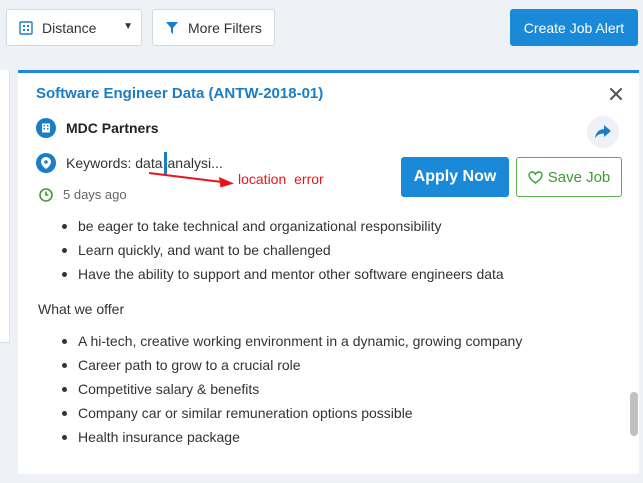 The width and height of the screenshot is (643, 483). Describe the element at coordinates (165, 163) in the screenshot. I see `text-cursor` at that location.